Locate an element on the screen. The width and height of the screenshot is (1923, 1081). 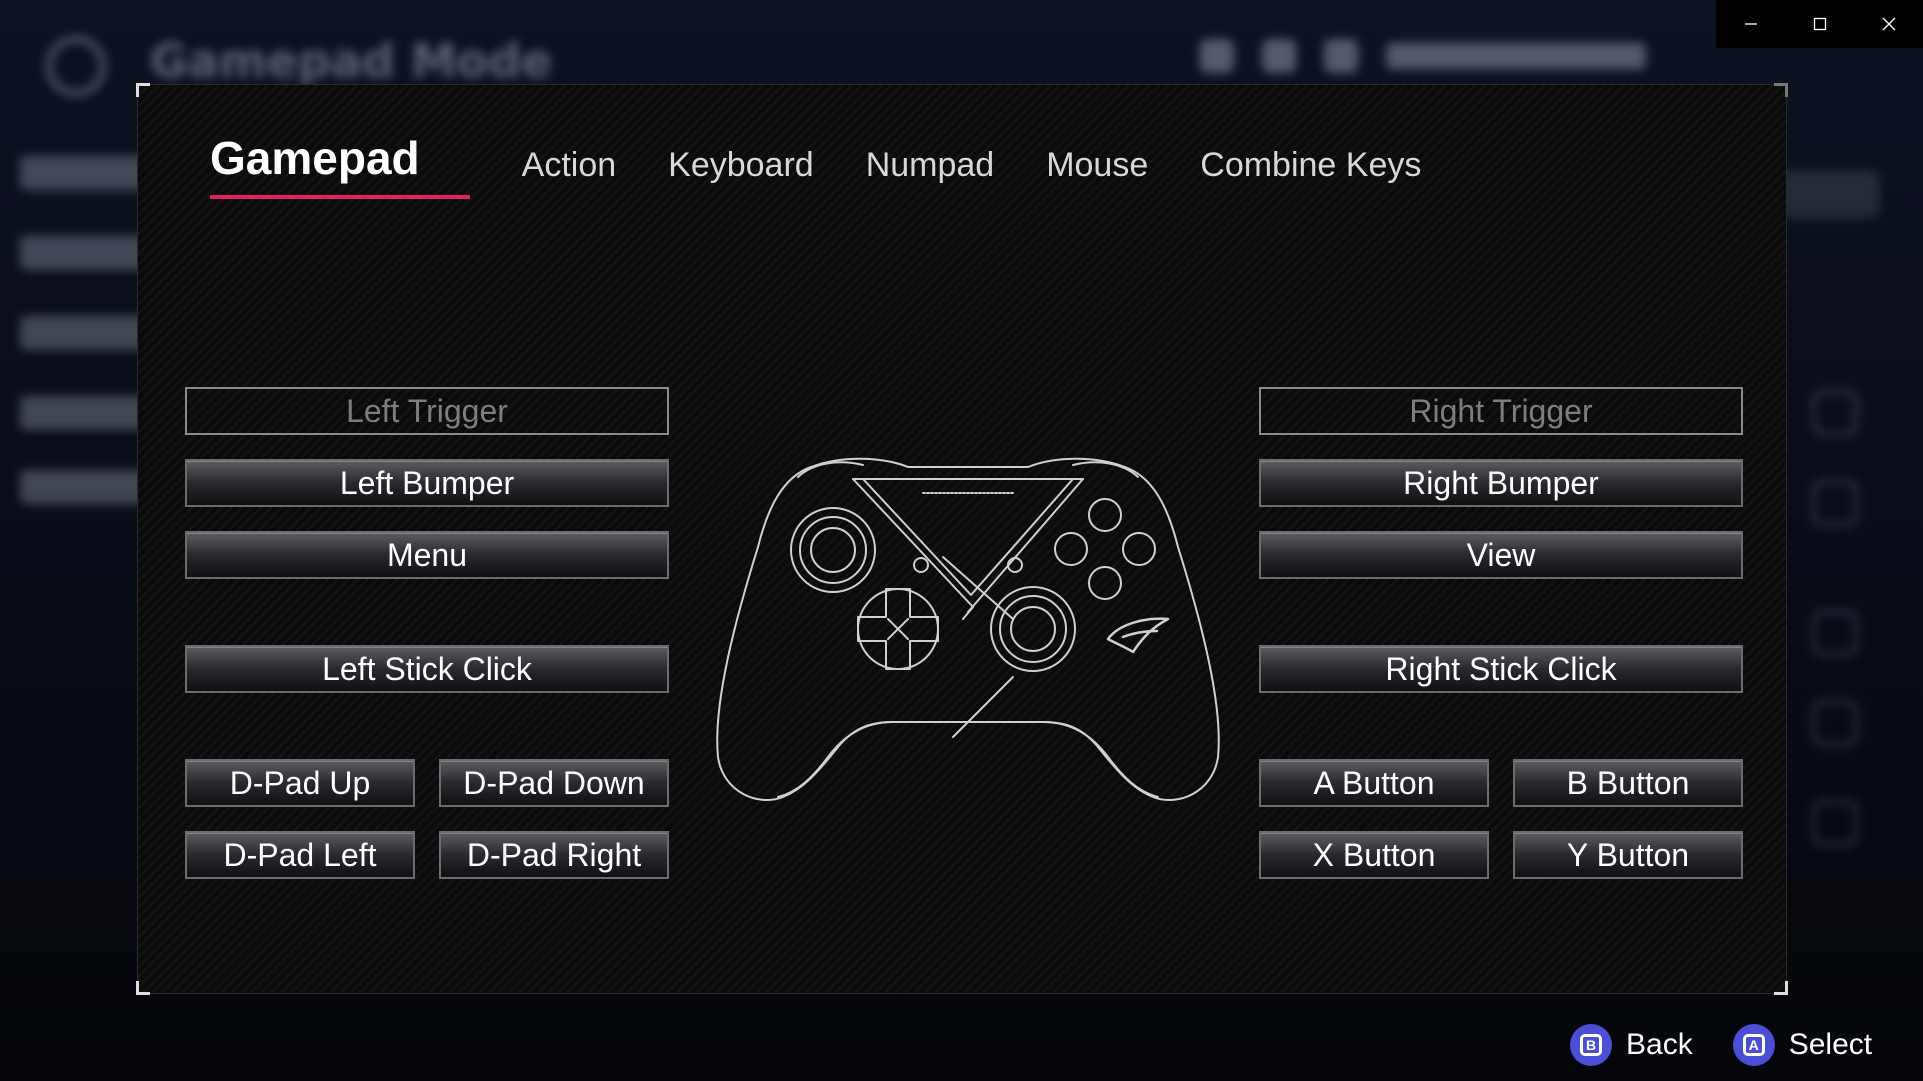
face-button-left is located at coordinates (1071, 549).